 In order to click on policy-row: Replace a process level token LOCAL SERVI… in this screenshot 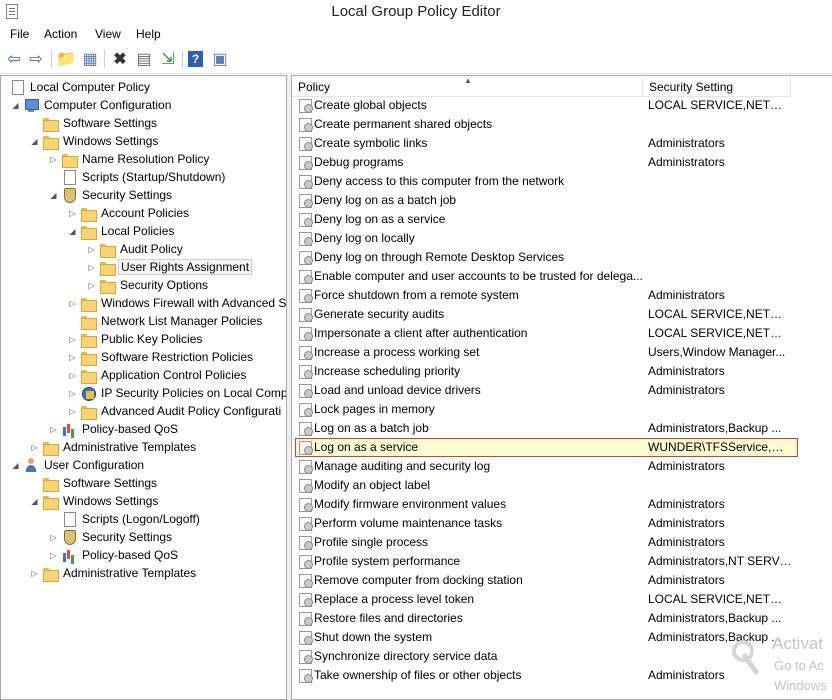, I will do `click(562, 599)`.